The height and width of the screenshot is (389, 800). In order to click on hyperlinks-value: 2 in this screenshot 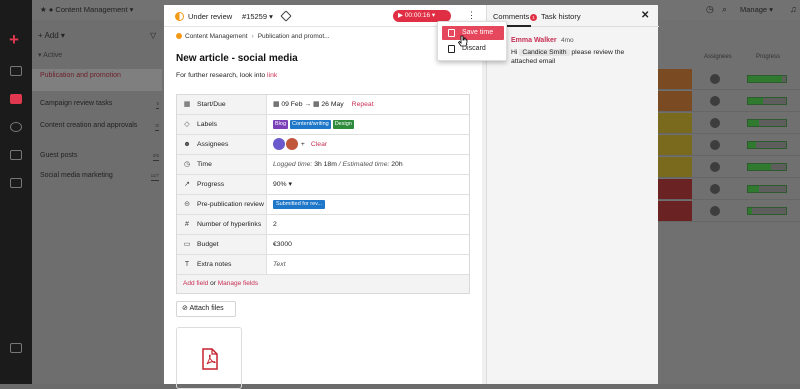, I will do `click(275, 224)`.